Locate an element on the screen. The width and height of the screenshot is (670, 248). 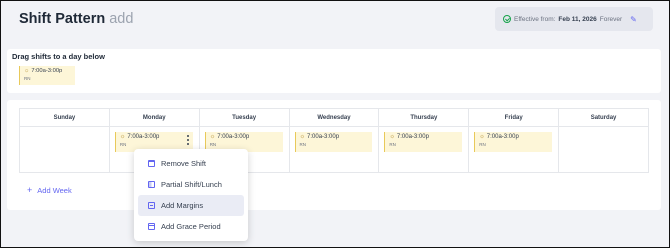
menu-item-label: Add Grace Period is located at coordinates (191, 226).